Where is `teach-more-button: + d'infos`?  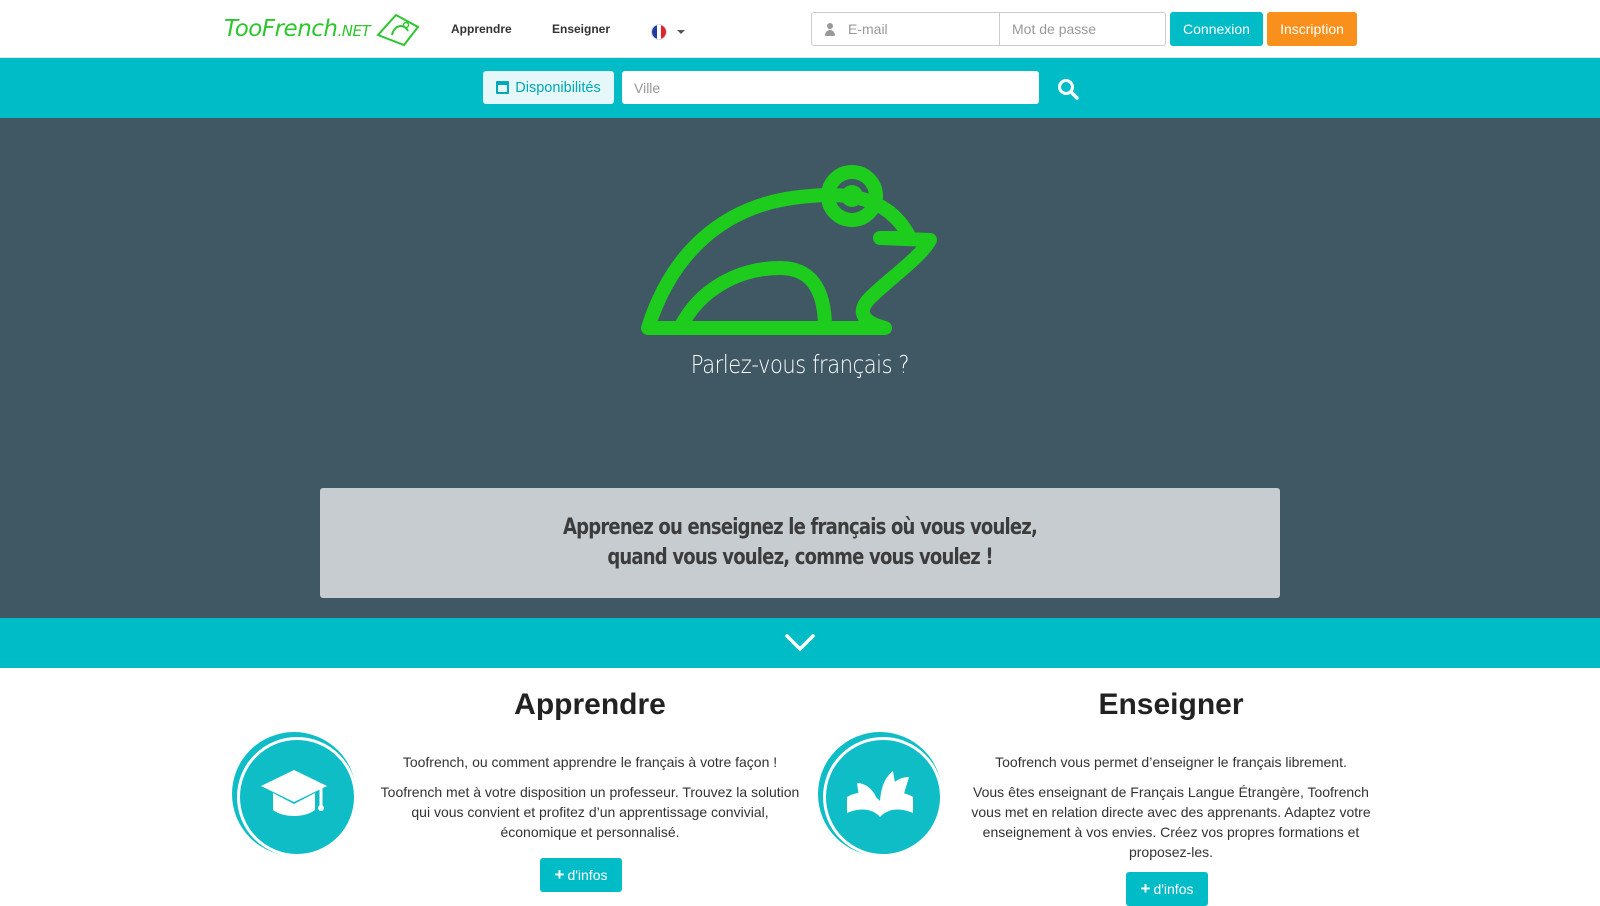
teach-more-button: + d'infos is located at coordinates (1167, 889).